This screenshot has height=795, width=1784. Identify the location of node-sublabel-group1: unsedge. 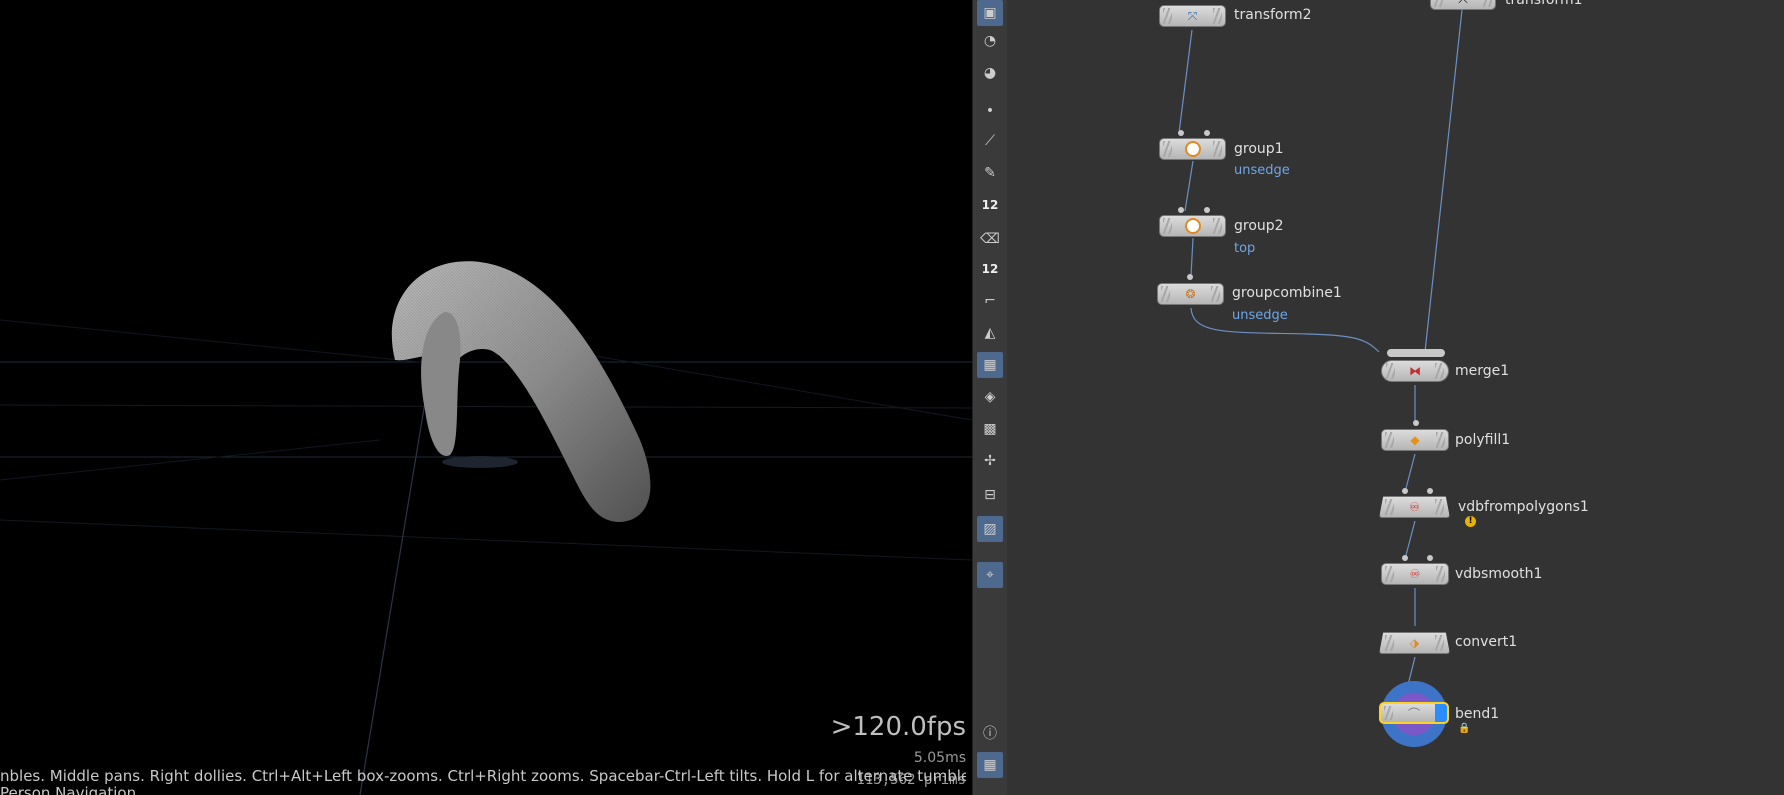
(1262, 170).